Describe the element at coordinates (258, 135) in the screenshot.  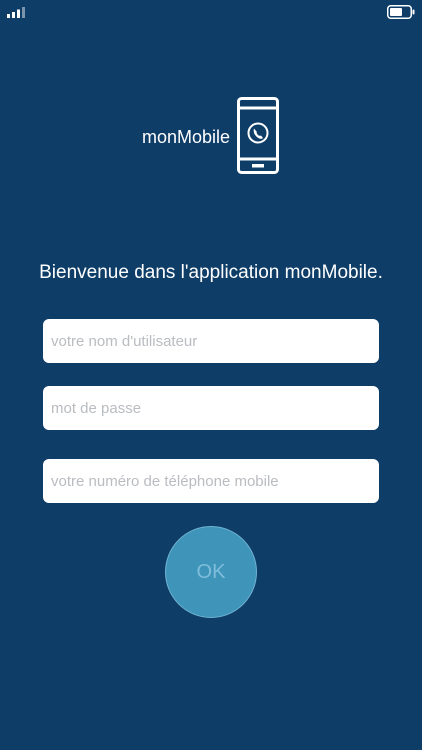
I see `smartphone-call-icon` at that location.